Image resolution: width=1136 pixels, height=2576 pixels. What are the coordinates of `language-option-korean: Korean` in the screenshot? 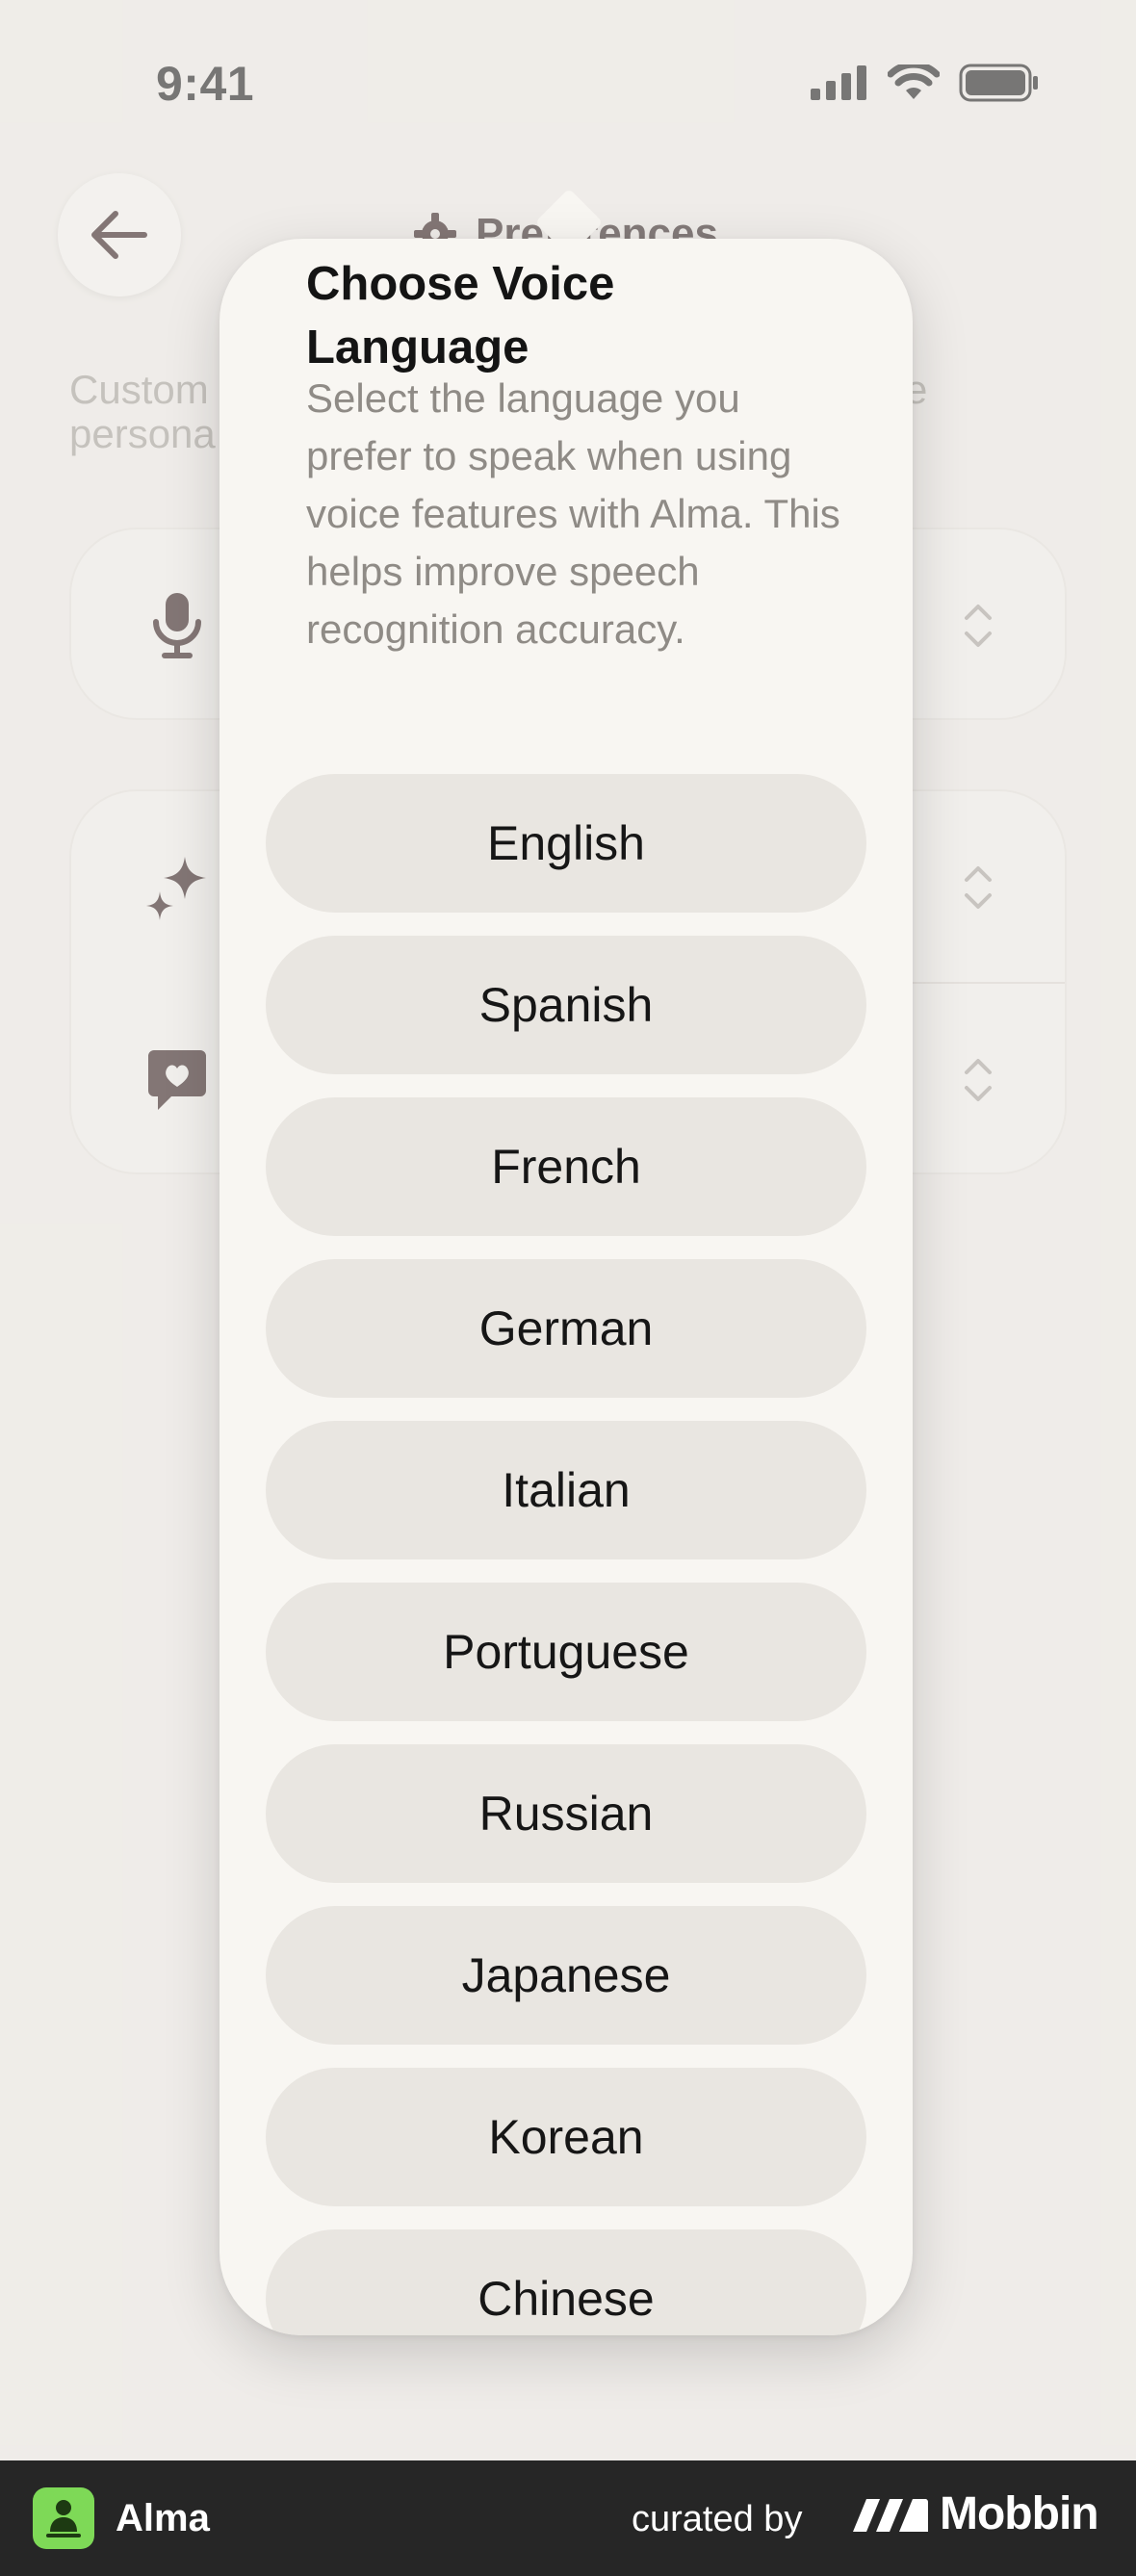 It's located at (566, 2137).